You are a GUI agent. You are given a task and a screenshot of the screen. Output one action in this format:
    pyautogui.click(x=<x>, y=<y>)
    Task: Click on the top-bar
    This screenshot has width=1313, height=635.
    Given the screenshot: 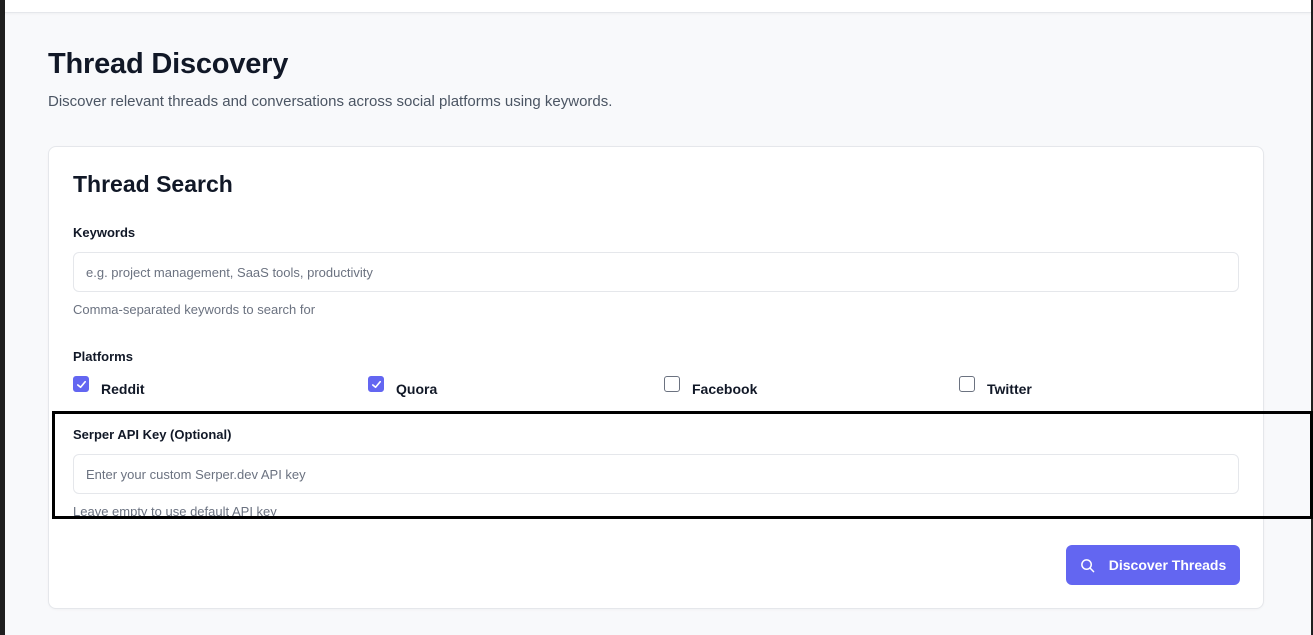 What is the action you would take?
    pyautogui.click(x=658, y=6)
    